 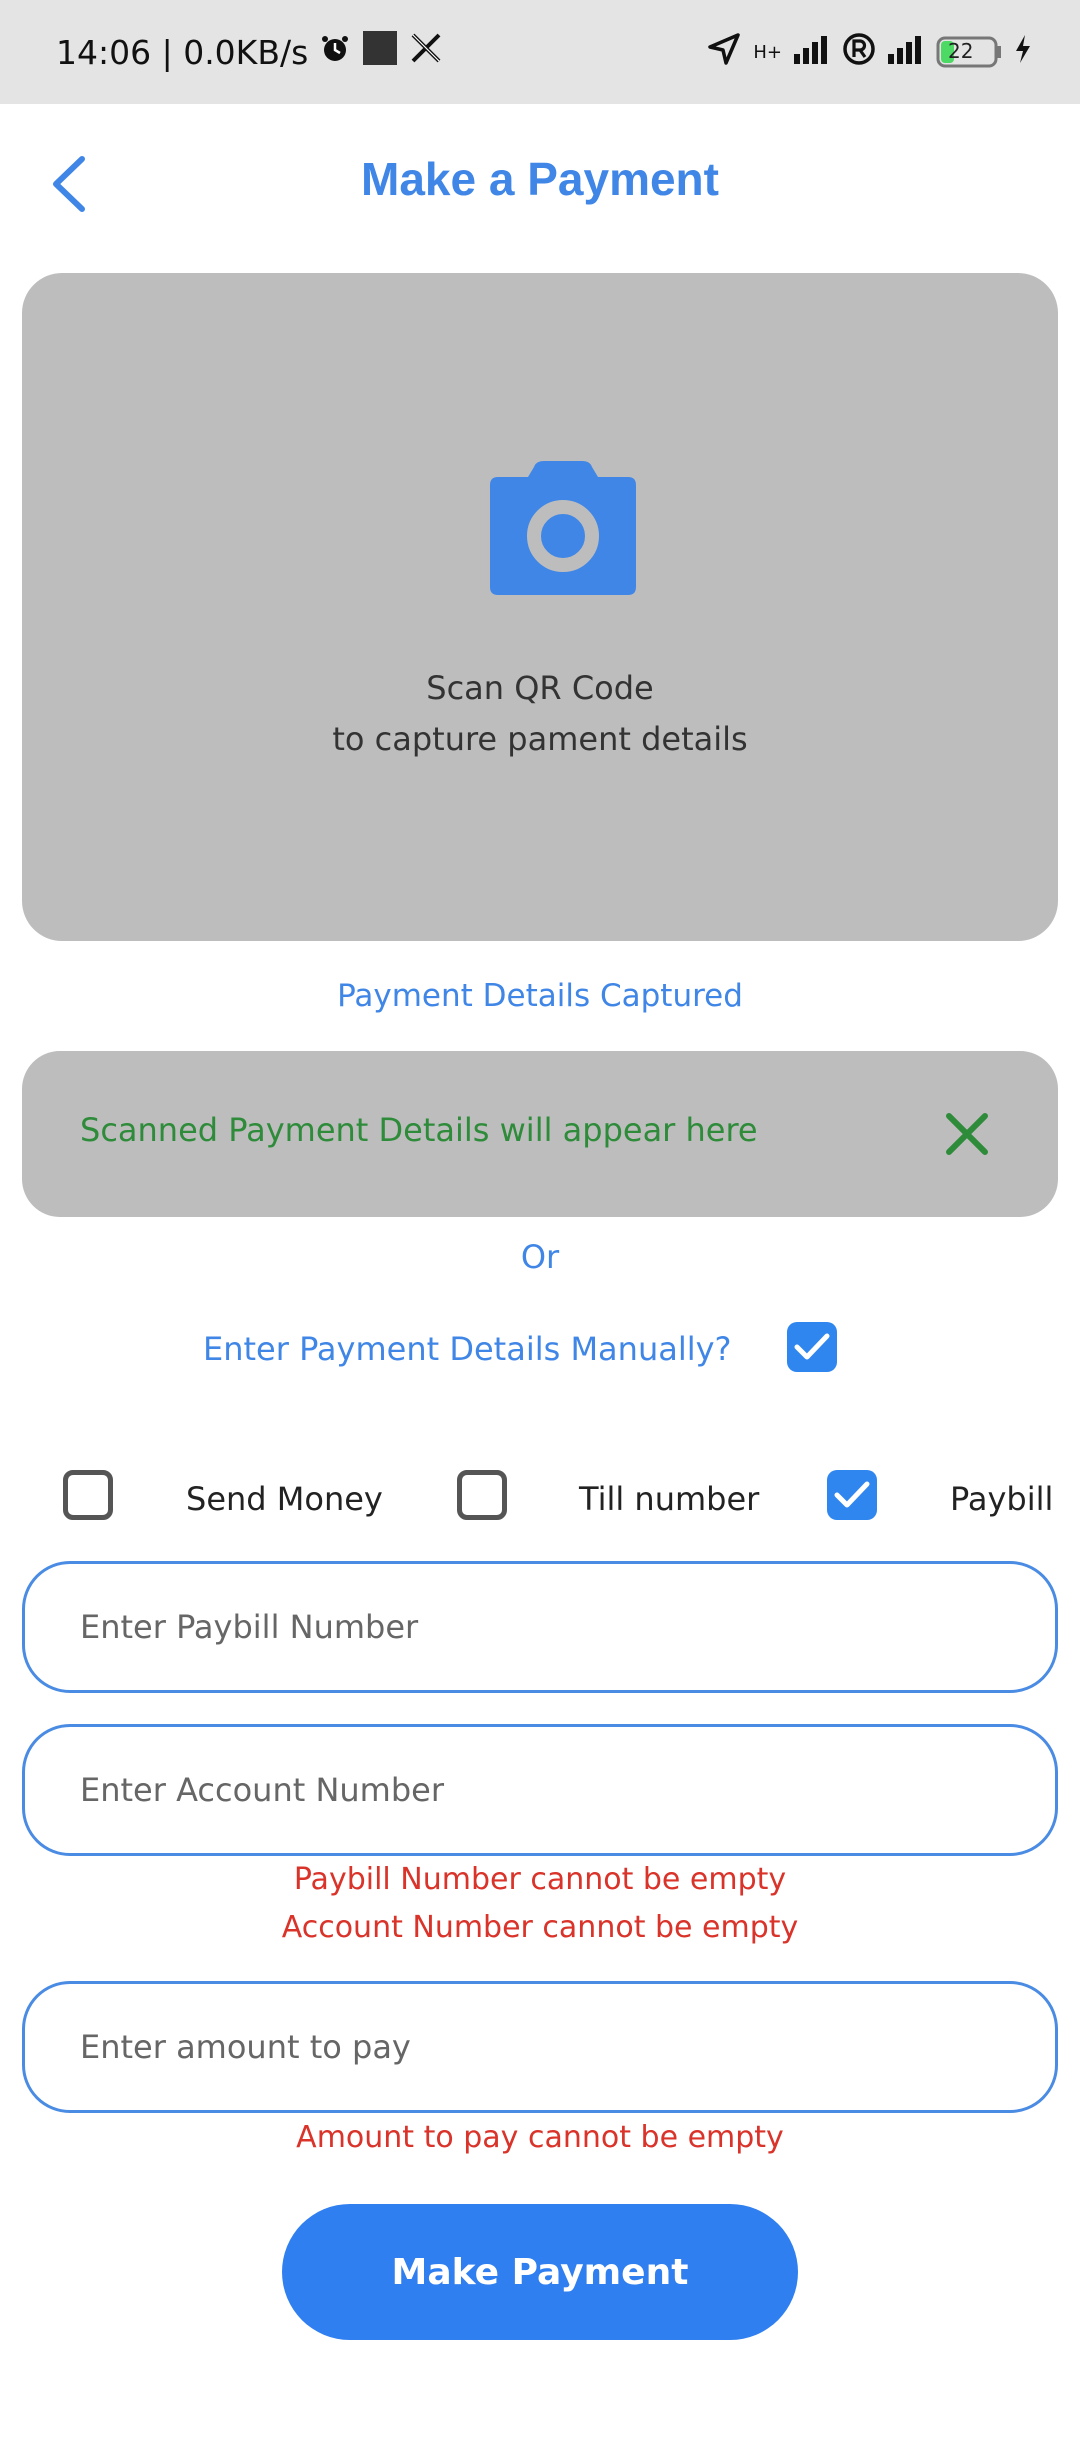 I want to click on paybill-number-field, so click(x=540, y=1627).